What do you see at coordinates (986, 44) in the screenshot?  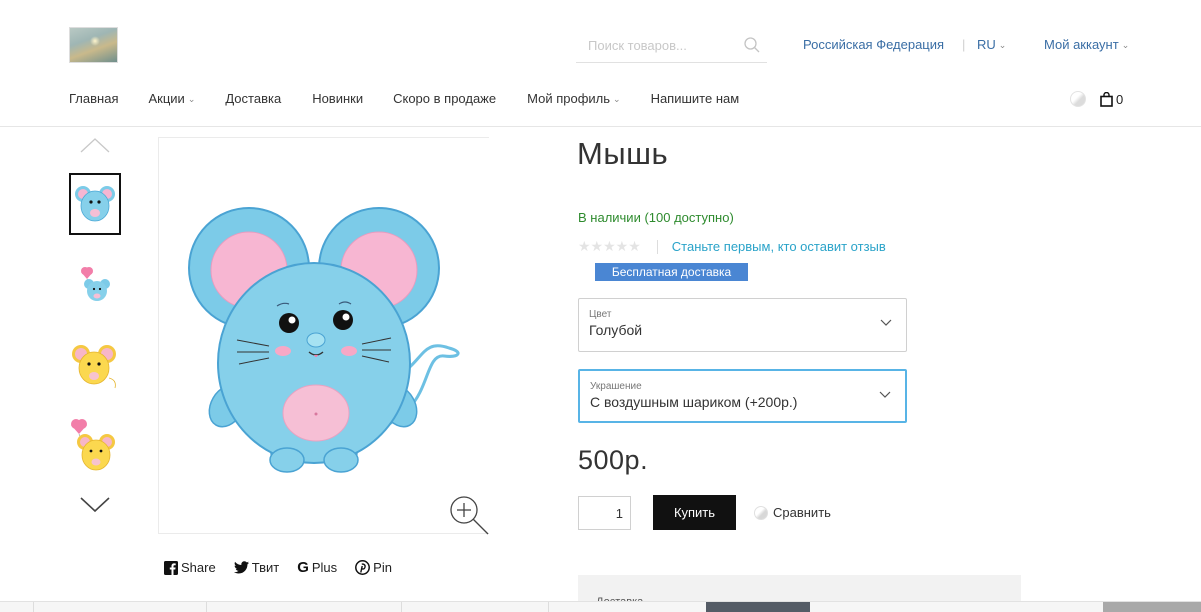 I see `language-label: RU` at bounding box center [986, 44].